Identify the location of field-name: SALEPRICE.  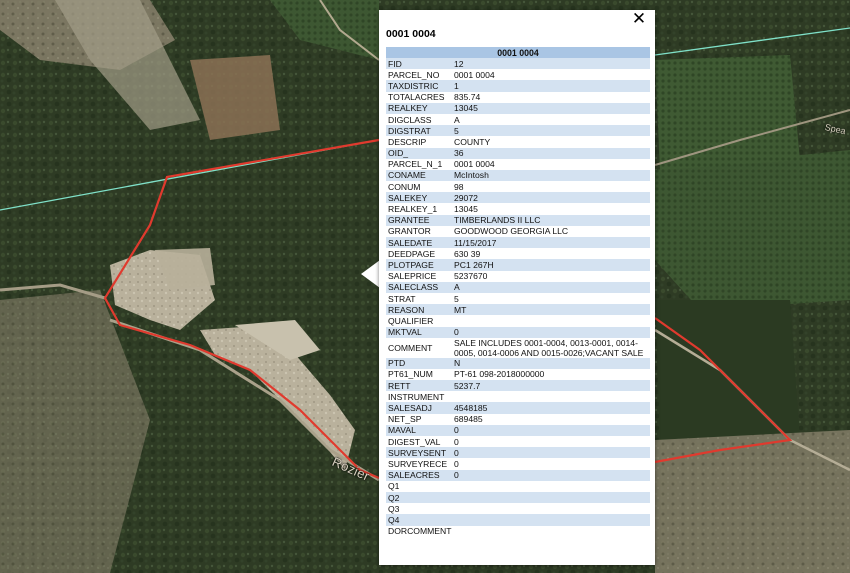
(419, 276).